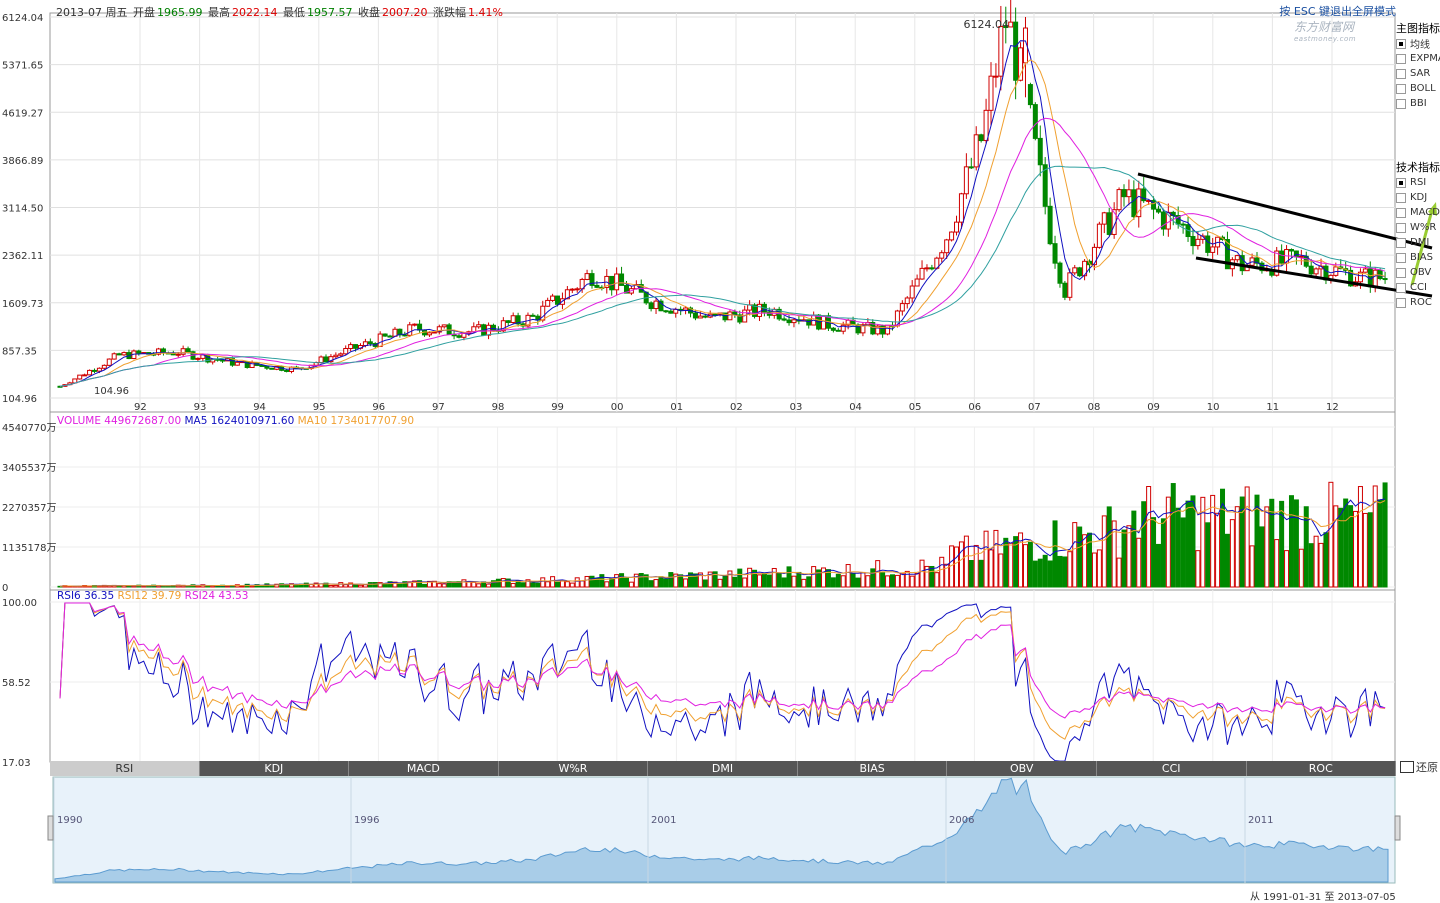 Image resolution: width=1440 pixels, height=903 pixels. I want to click on main-indicator-option-label: 均线, so click(1420, 45).